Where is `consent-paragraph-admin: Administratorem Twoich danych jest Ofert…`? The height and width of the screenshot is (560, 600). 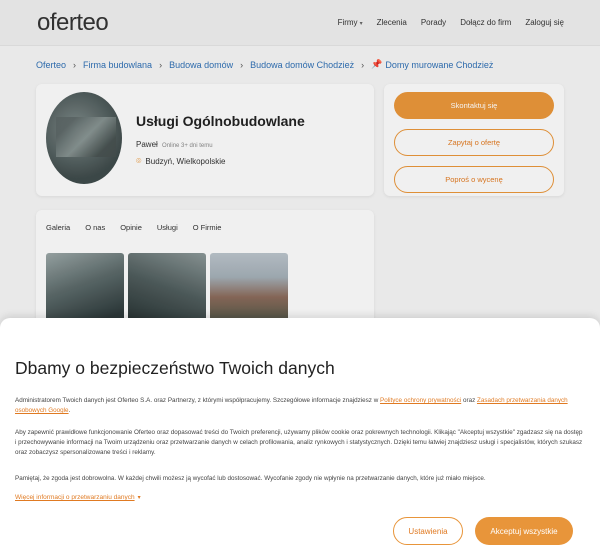
consent-paragraph-admin: Administratorem Twoich danych jest Ofert… is located at coordinates (291, 405).